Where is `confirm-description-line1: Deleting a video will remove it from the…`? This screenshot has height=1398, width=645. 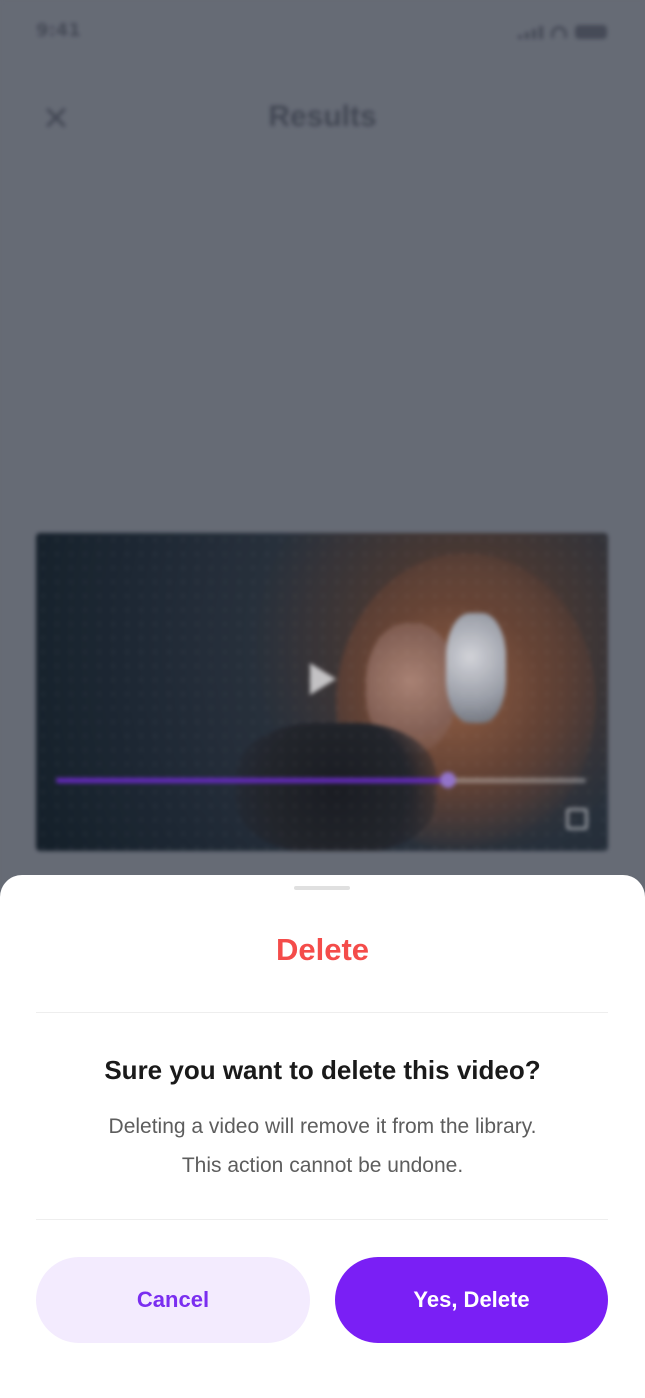
confirm-description-line1: Deleting a video will remove it from the… is located at coordinates (322, 1126).